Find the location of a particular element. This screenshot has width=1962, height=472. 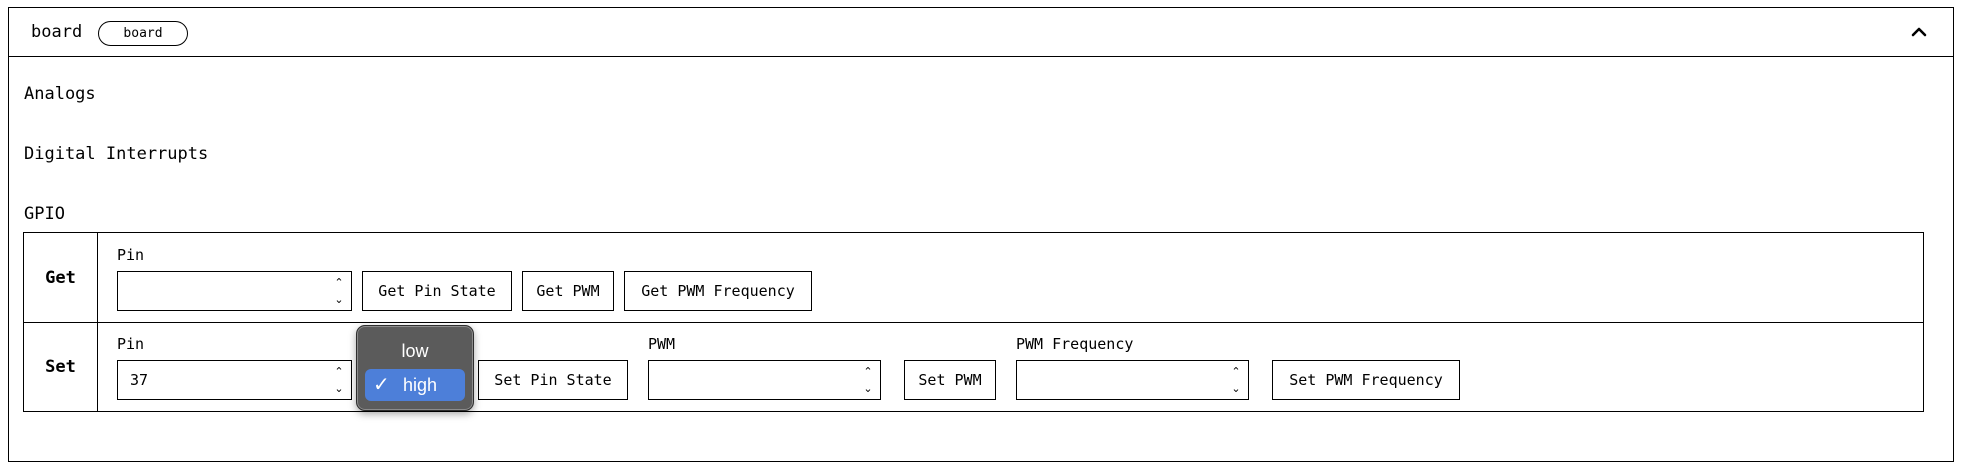

set-pwm-frequency-button: Set PWM Frequency is located at coordinates (1366, 380).